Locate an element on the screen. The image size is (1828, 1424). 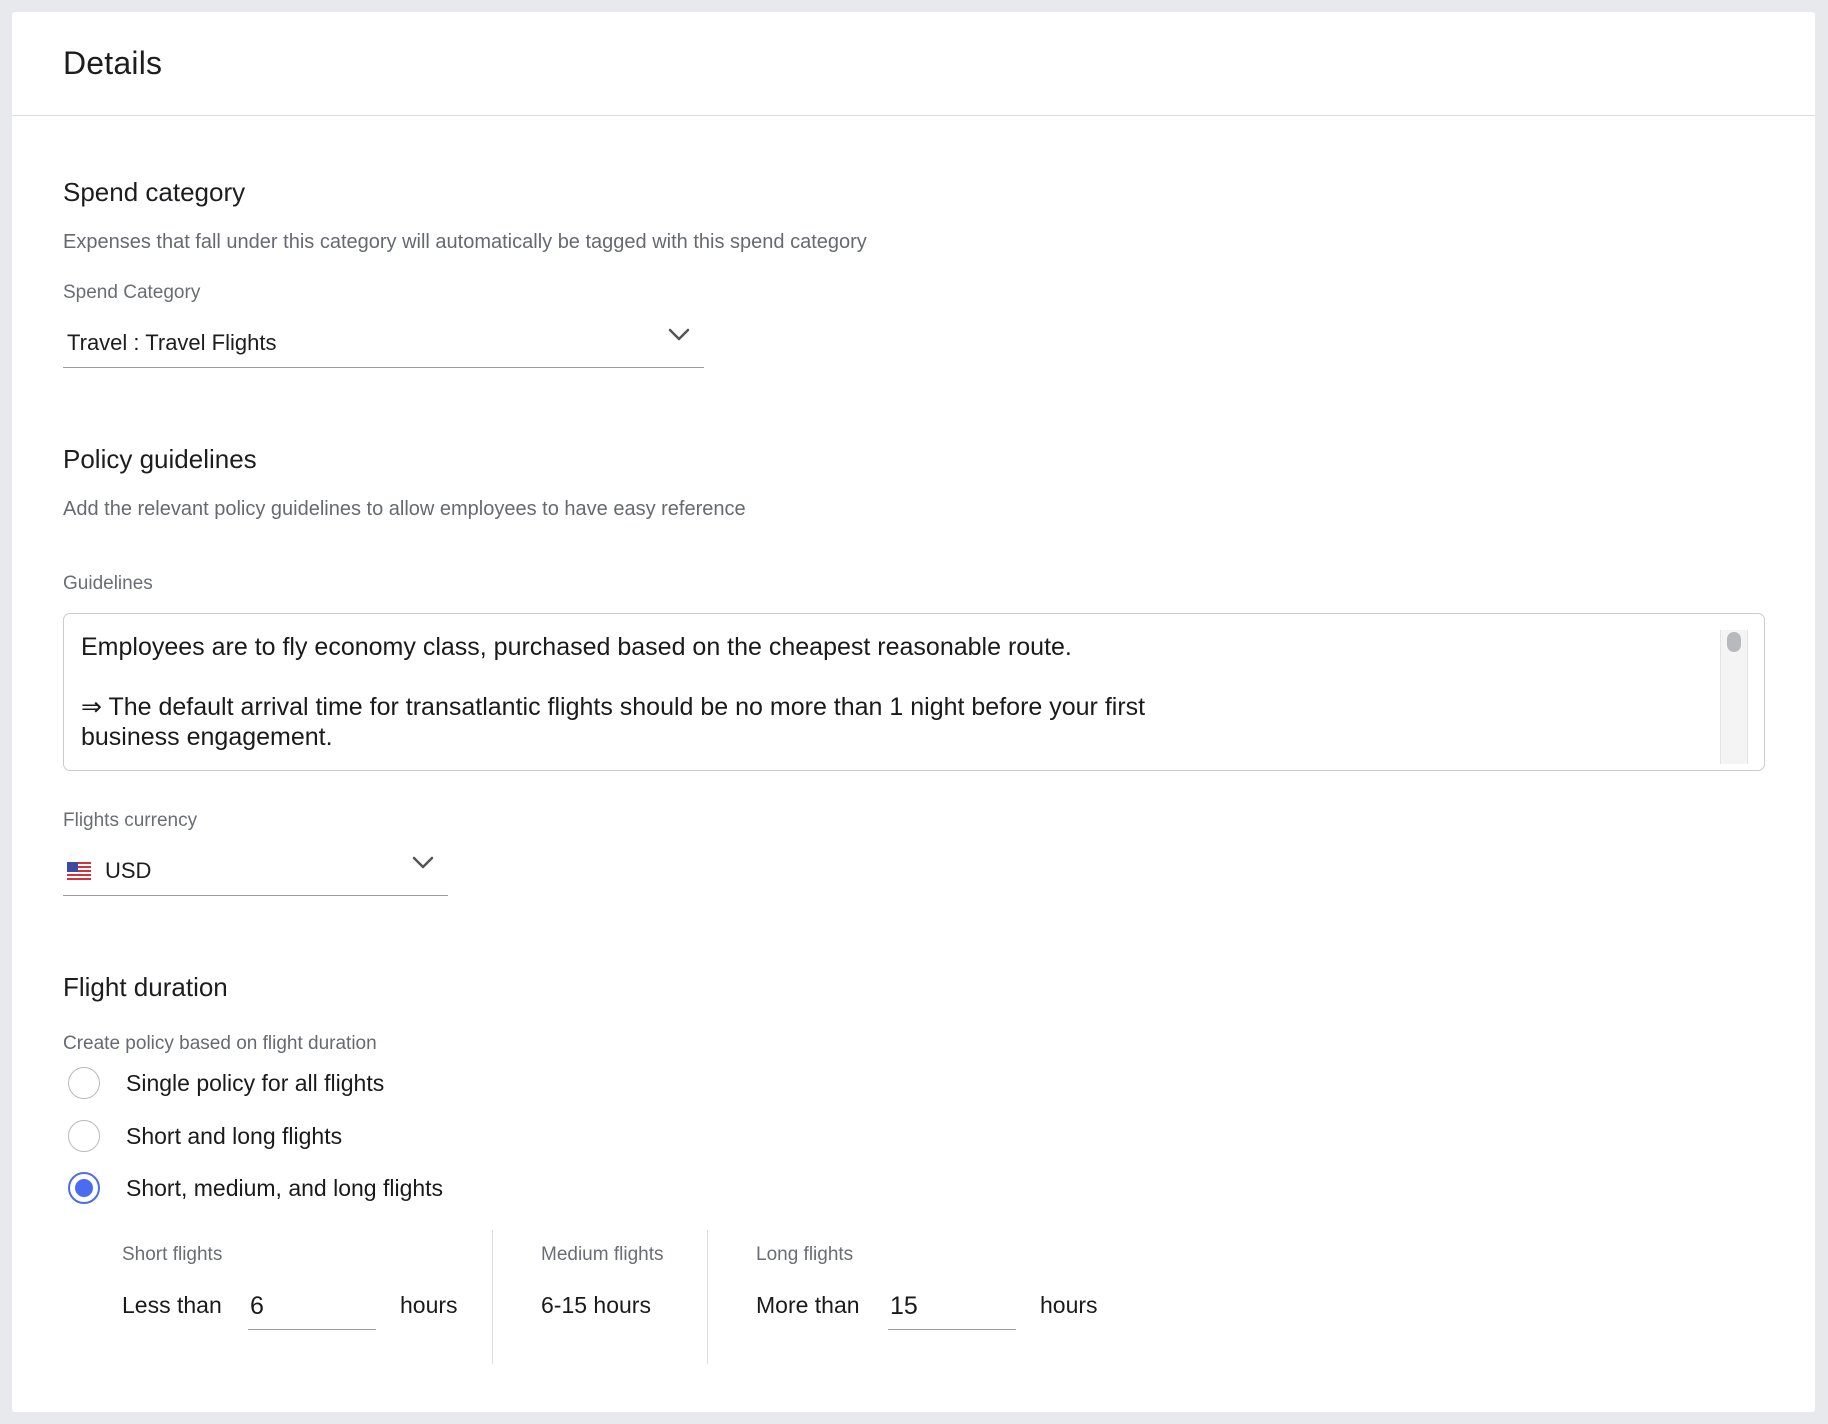
radio-option-single-policy: Single policy for all flights is located at coordinates (226, 1083).